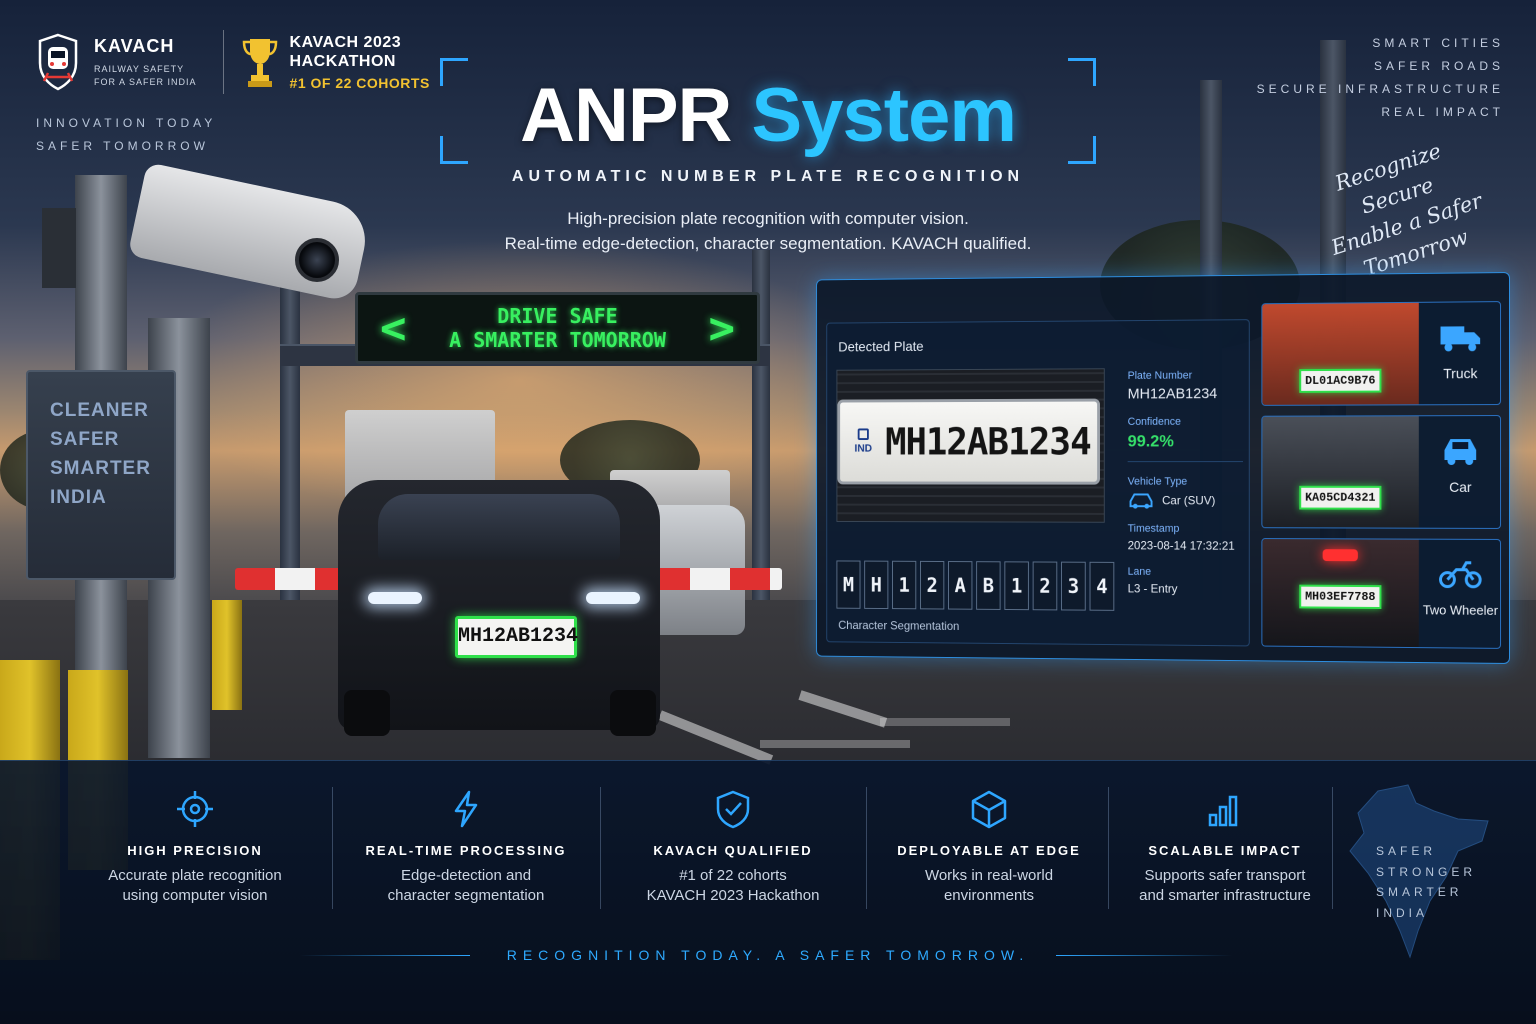 Image resolution: width=1536 pixels, height=1024 pixels. Describe the element at coordinates (884, 115) in the screenshot. I see `title-accent: System` at that location.